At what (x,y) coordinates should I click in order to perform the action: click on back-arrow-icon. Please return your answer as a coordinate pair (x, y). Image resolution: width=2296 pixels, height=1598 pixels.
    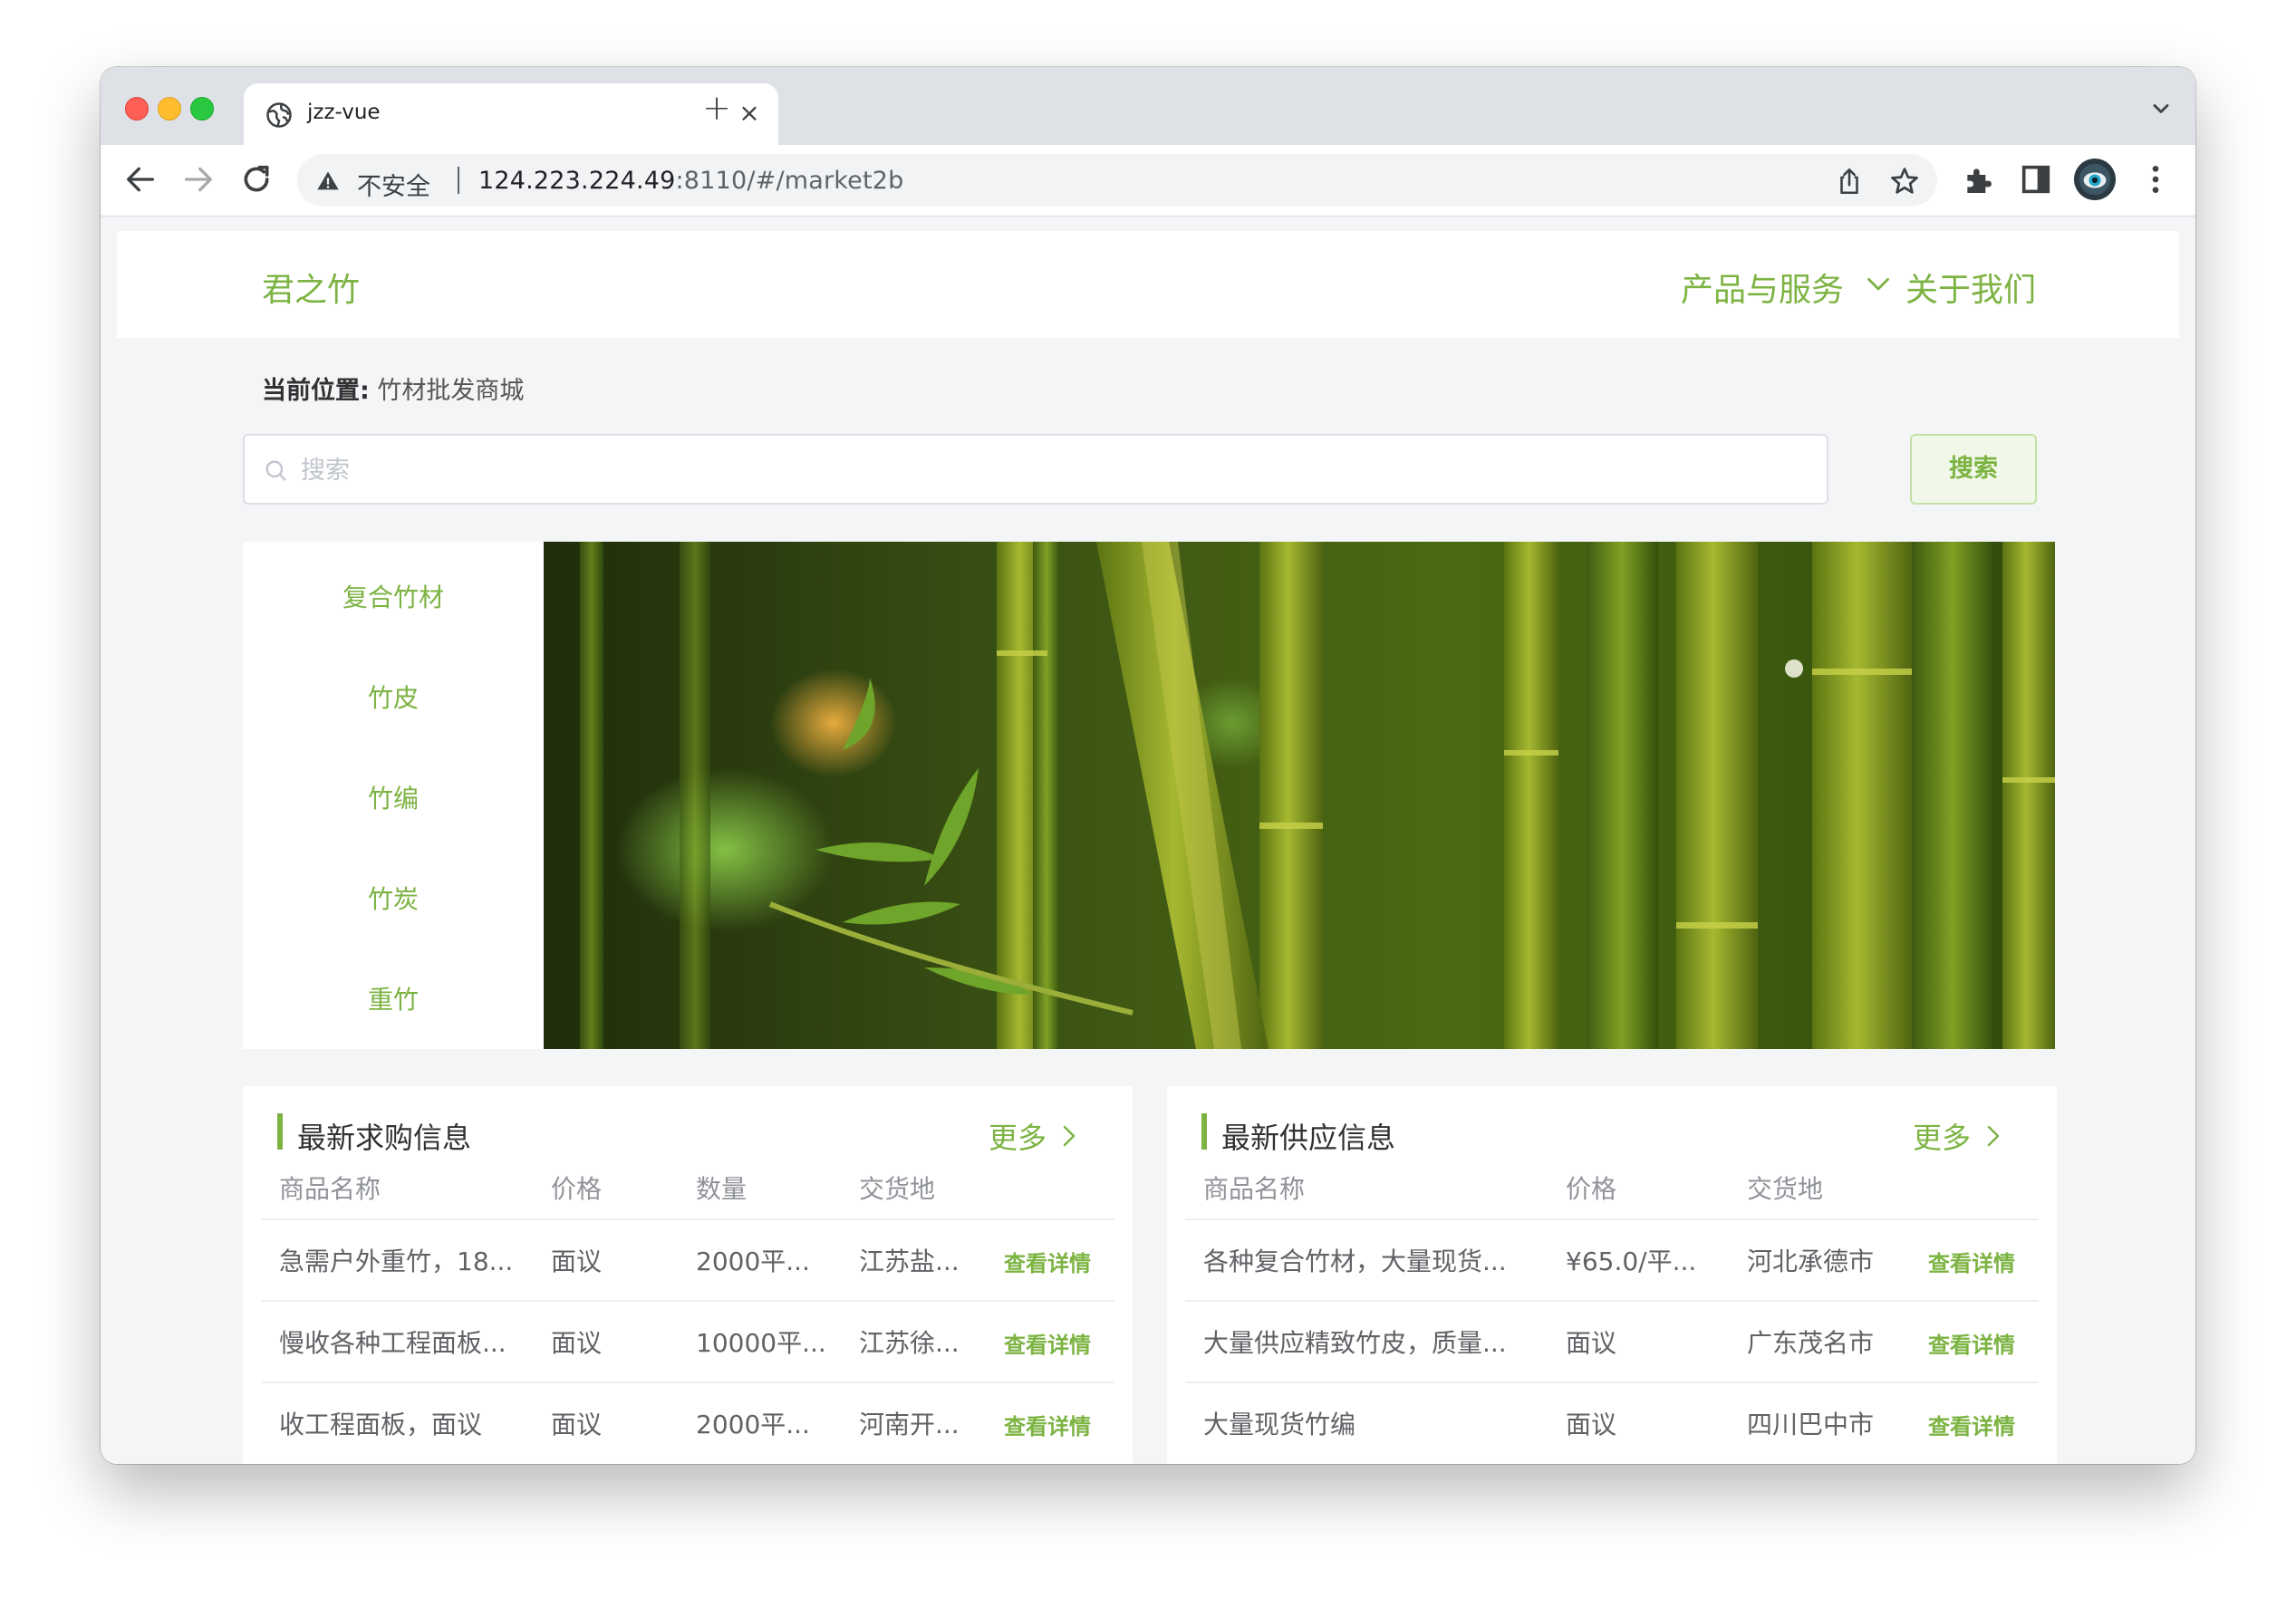
    Looking at the image, I should click on (141, 179).